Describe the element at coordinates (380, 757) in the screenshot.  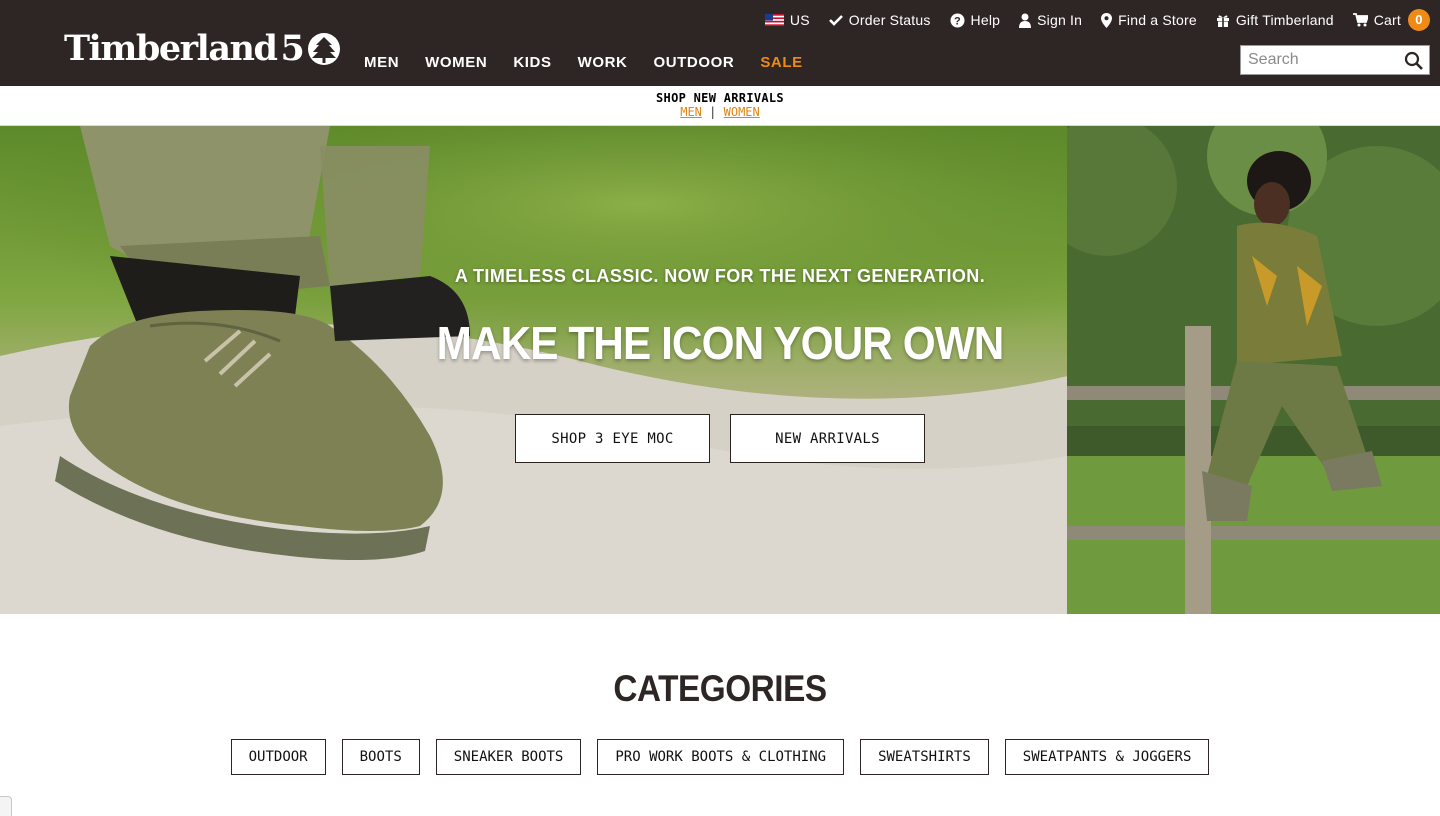
I see `category-boots-button: BOOTS` at that location.